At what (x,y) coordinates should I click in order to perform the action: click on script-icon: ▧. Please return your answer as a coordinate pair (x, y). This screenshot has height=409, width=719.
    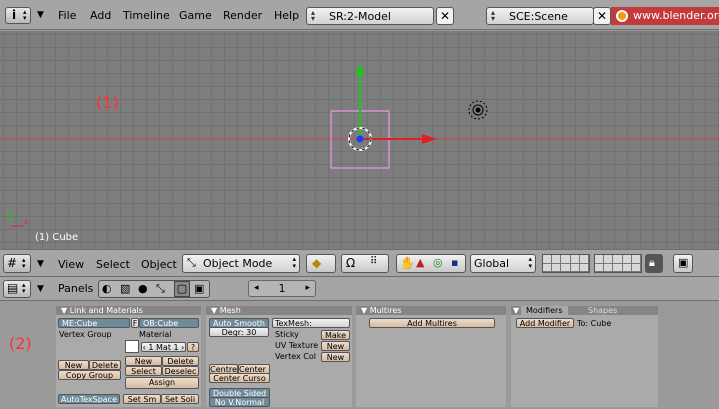
    Looking at the image, I should click on (125, 288).